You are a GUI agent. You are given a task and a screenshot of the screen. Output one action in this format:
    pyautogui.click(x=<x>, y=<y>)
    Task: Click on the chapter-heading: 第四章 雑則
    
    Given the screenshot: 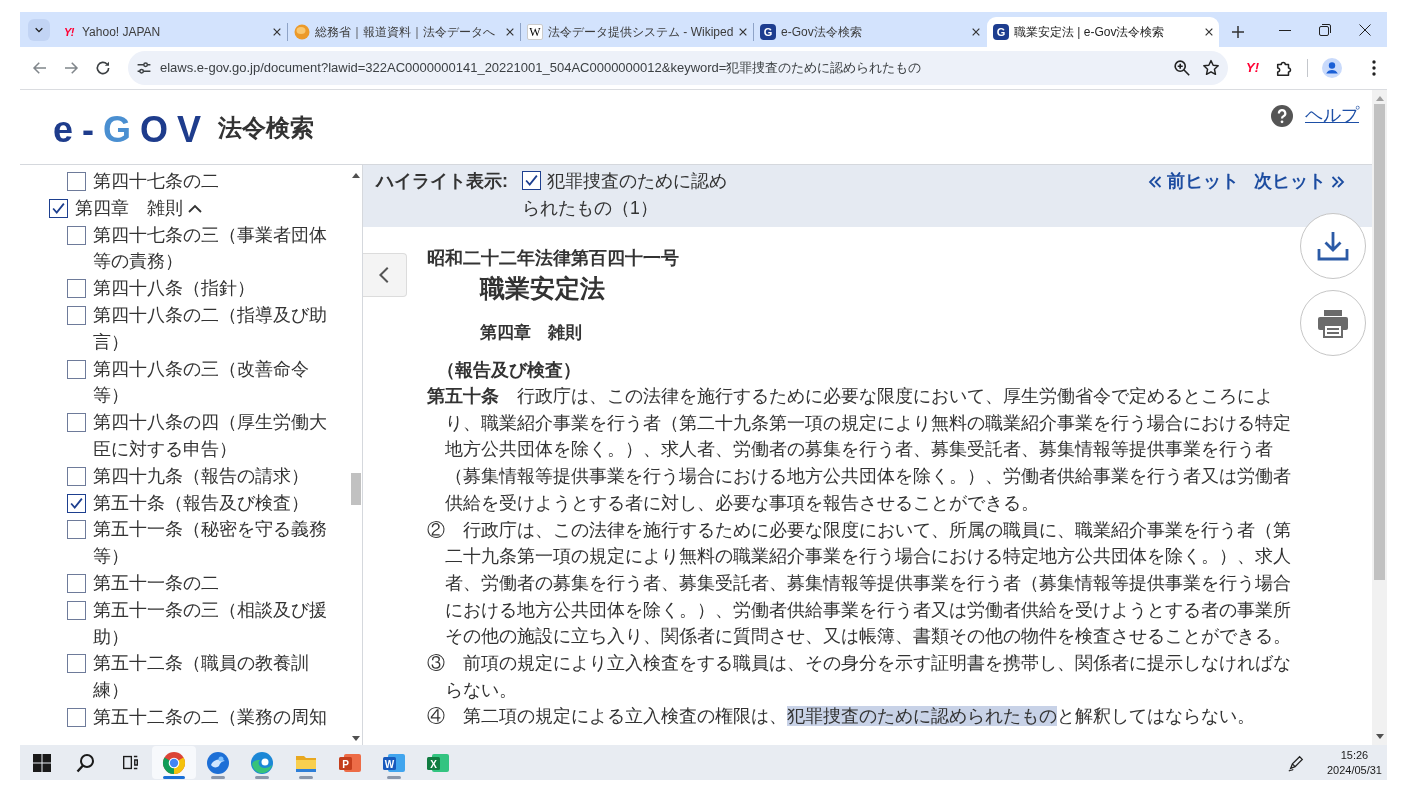 What is the action you would take?
    pyautogui.click(x=531, y=332)
    